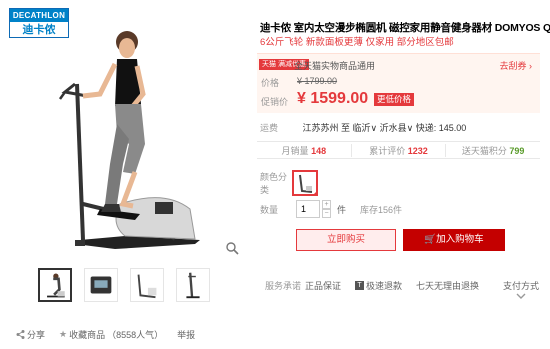 The height and width of the screenshot is (349, 550). What do you see at coordinates (323, 285) in the screenshot?
I see `service-genuine: 正品保证` at bounding box center [323, 285].